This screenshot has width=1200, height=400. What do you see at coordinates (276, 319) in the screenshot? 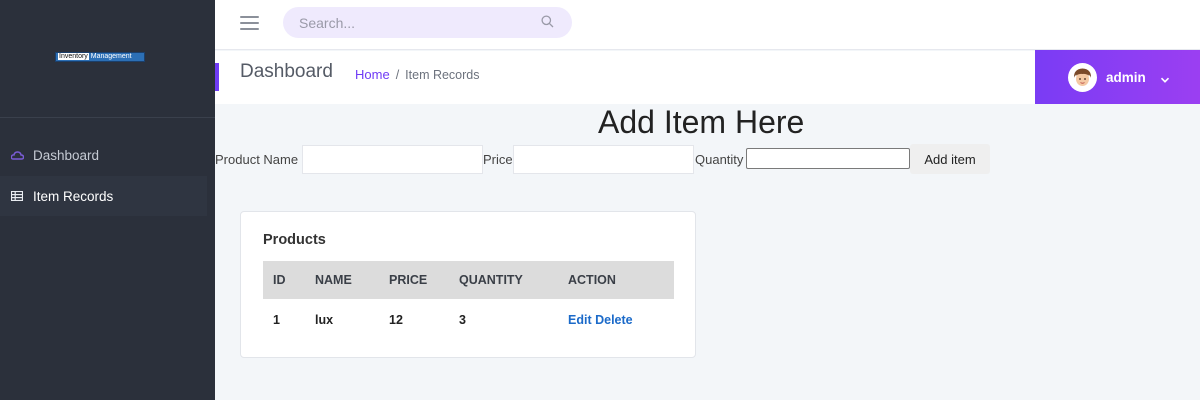
I see `cell-id: 1` at bounding box center [276, 319].